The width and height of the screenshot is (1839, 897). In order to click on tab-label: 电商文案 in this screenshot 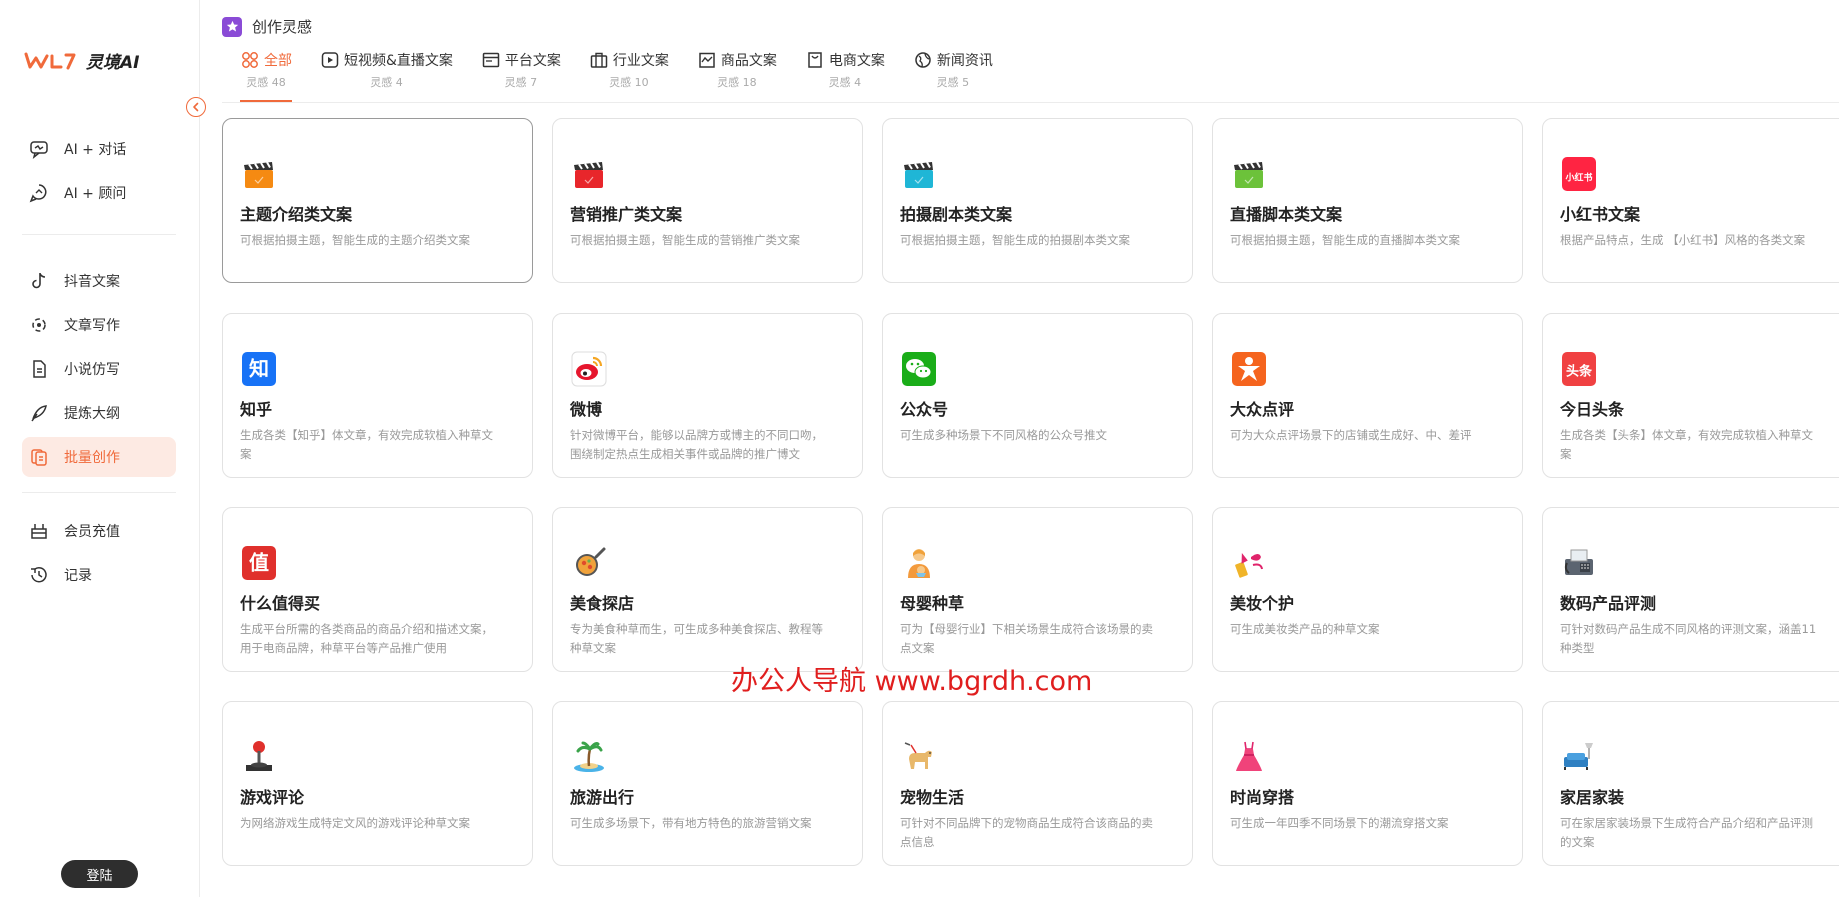, I will do `click(856, 61)`.